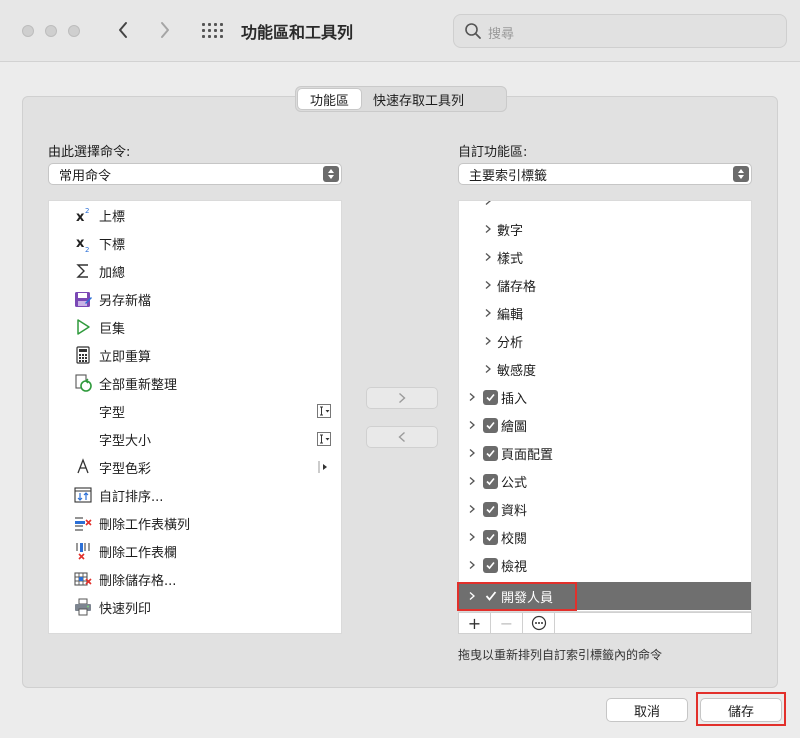 Image resolution: width=800 pixels, height=738 pixels. What do you see at coordinates (402, 437) in the screenshot?
I see `remove-command-button` at bounding box center [402, 437].